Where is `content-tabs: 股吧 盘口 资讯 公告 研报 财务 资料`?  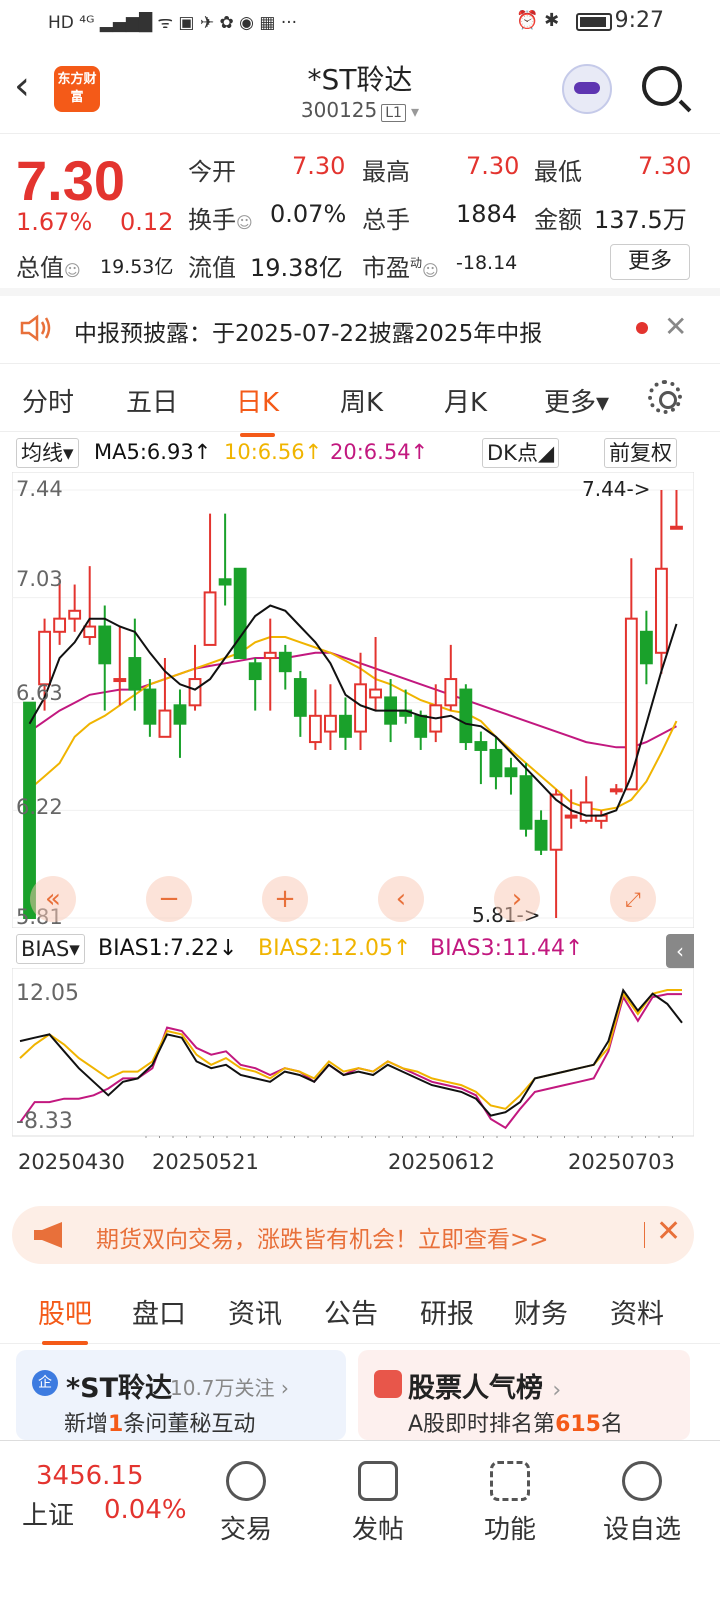 content-tabs: 股吧 盘口 资讯 公告 研报 财务 资料 is located at coordinates (360, 1313).